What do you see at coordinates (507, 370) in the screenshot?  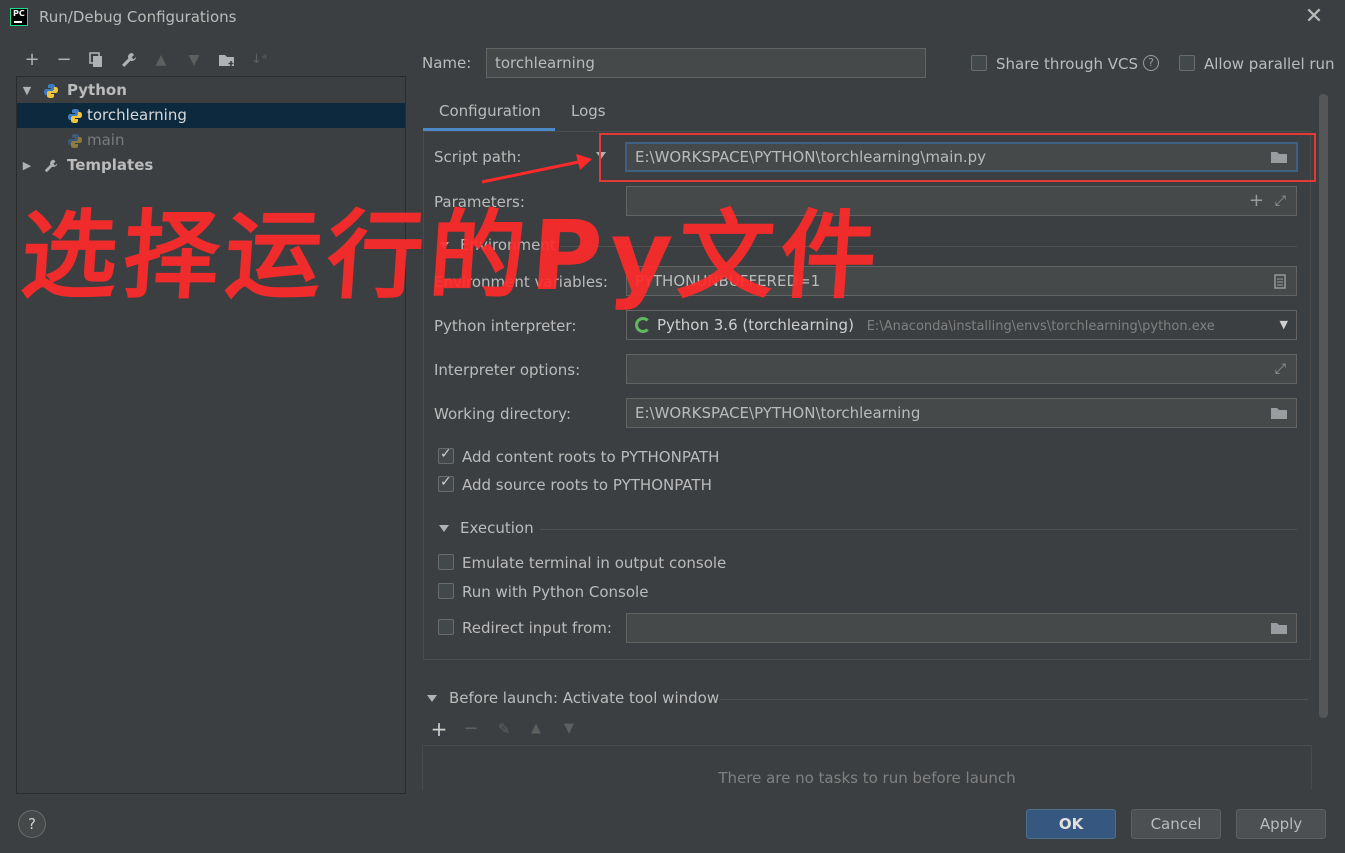 I see `interpreter-options-label: Interpreter options:` at bounding box center [507, 370].